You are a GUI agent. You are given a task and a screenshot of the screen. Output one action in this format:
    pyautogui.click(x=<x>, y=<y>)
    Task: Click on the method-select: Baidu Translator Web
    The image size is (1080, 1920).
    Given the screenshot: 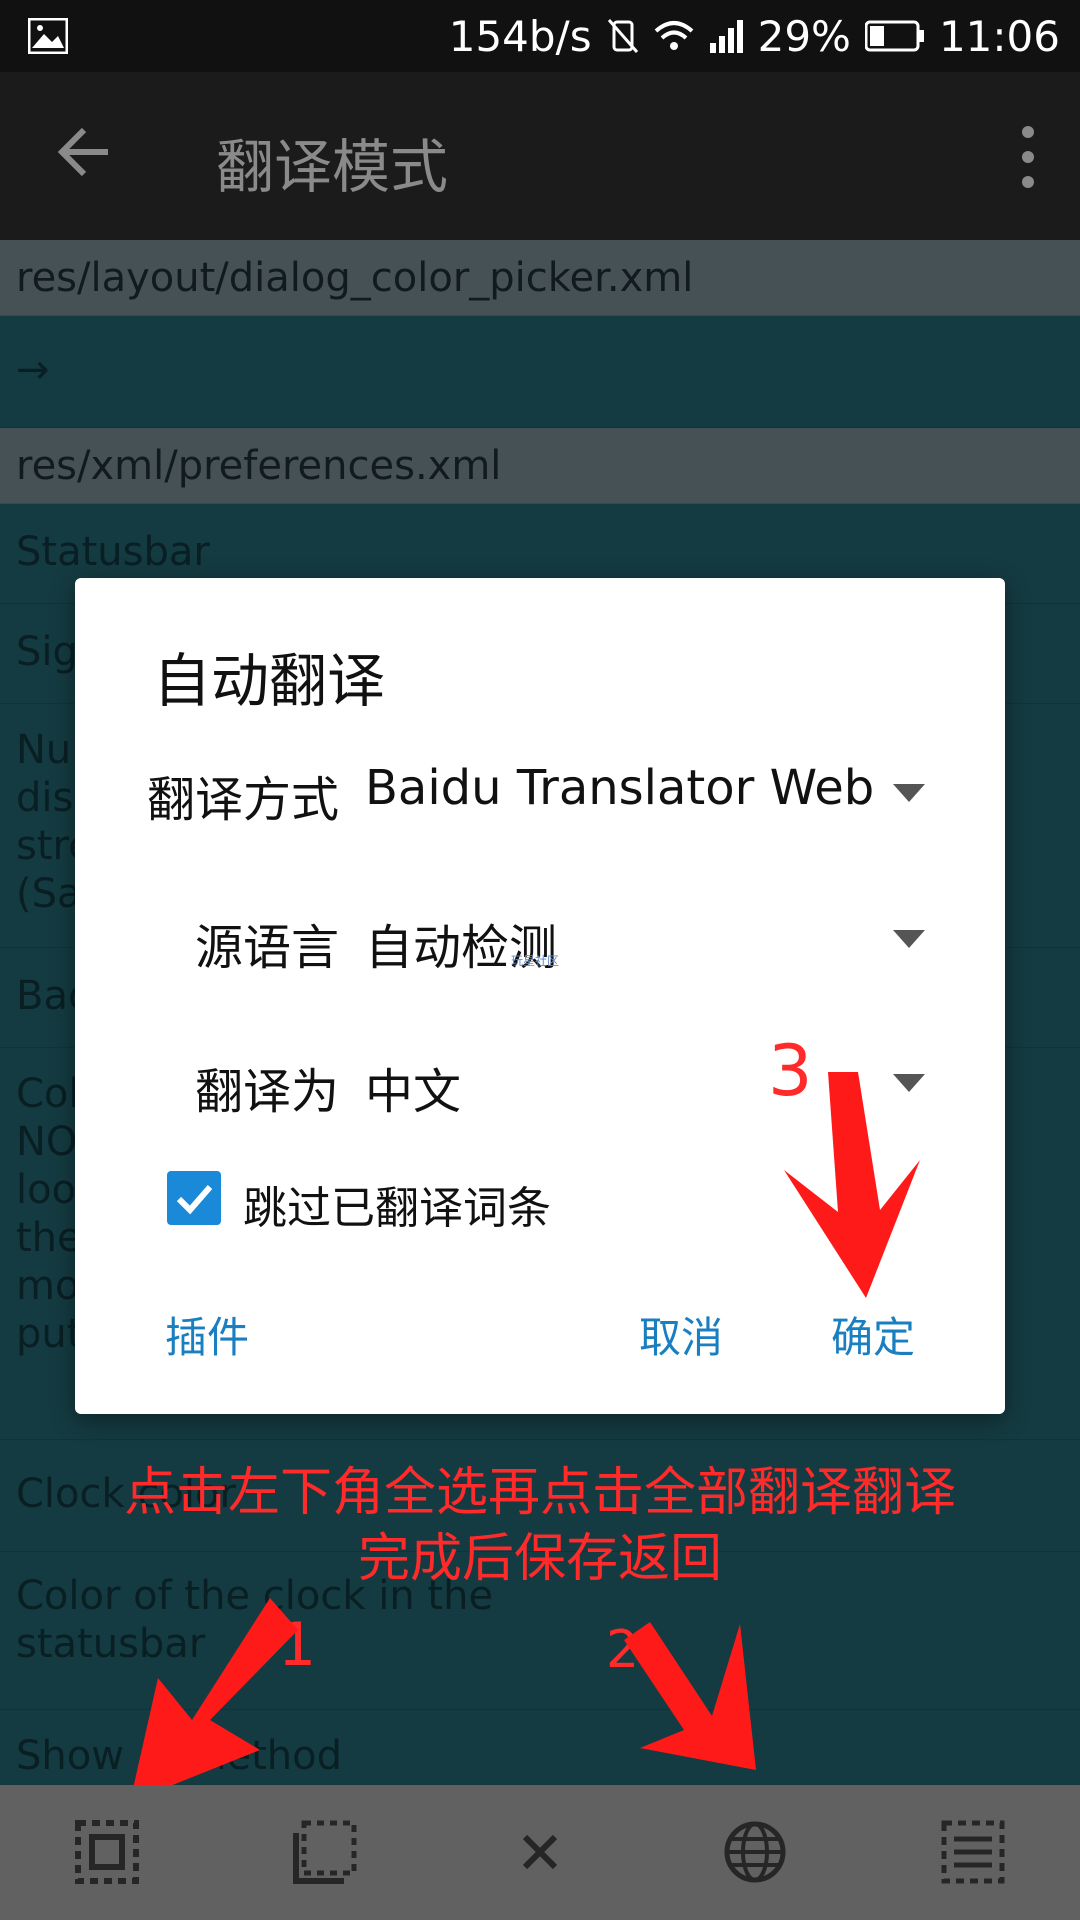 What is the action you would take?
    pyautogui.click(x=619, y=788)
    